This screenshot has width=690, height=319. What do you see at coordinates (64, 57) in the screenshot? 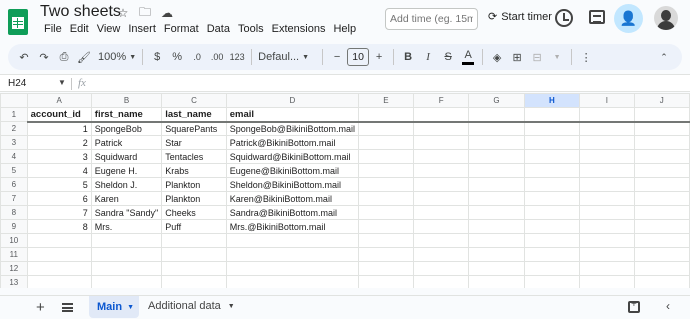
I see `print-icon: ⎙` at bounding box center [64, 57].